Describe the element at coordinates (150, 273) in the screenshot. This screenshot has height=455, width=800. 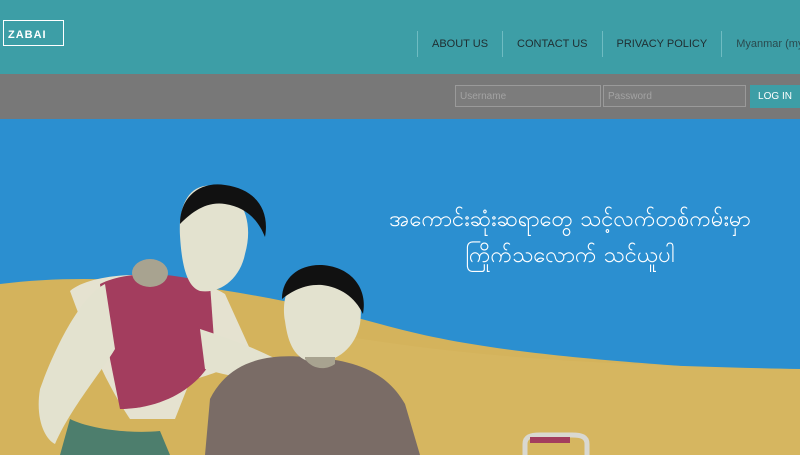
I see `woman-neck` at that location.